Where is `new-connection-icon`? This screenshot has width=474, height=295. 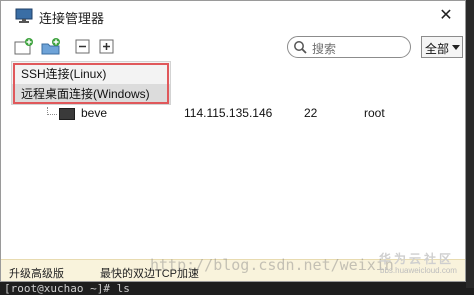
new-connection-icon is located at coordinates (24, 47).